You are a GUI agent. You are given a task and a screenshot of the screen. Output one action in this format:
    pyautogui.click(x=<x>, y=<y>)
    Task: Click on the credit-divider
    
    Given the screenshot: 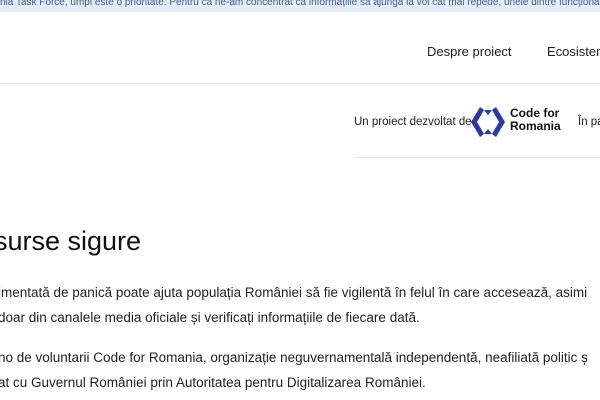 What is the action you would take?
    pyautogui.click(x=477, y=157)
    